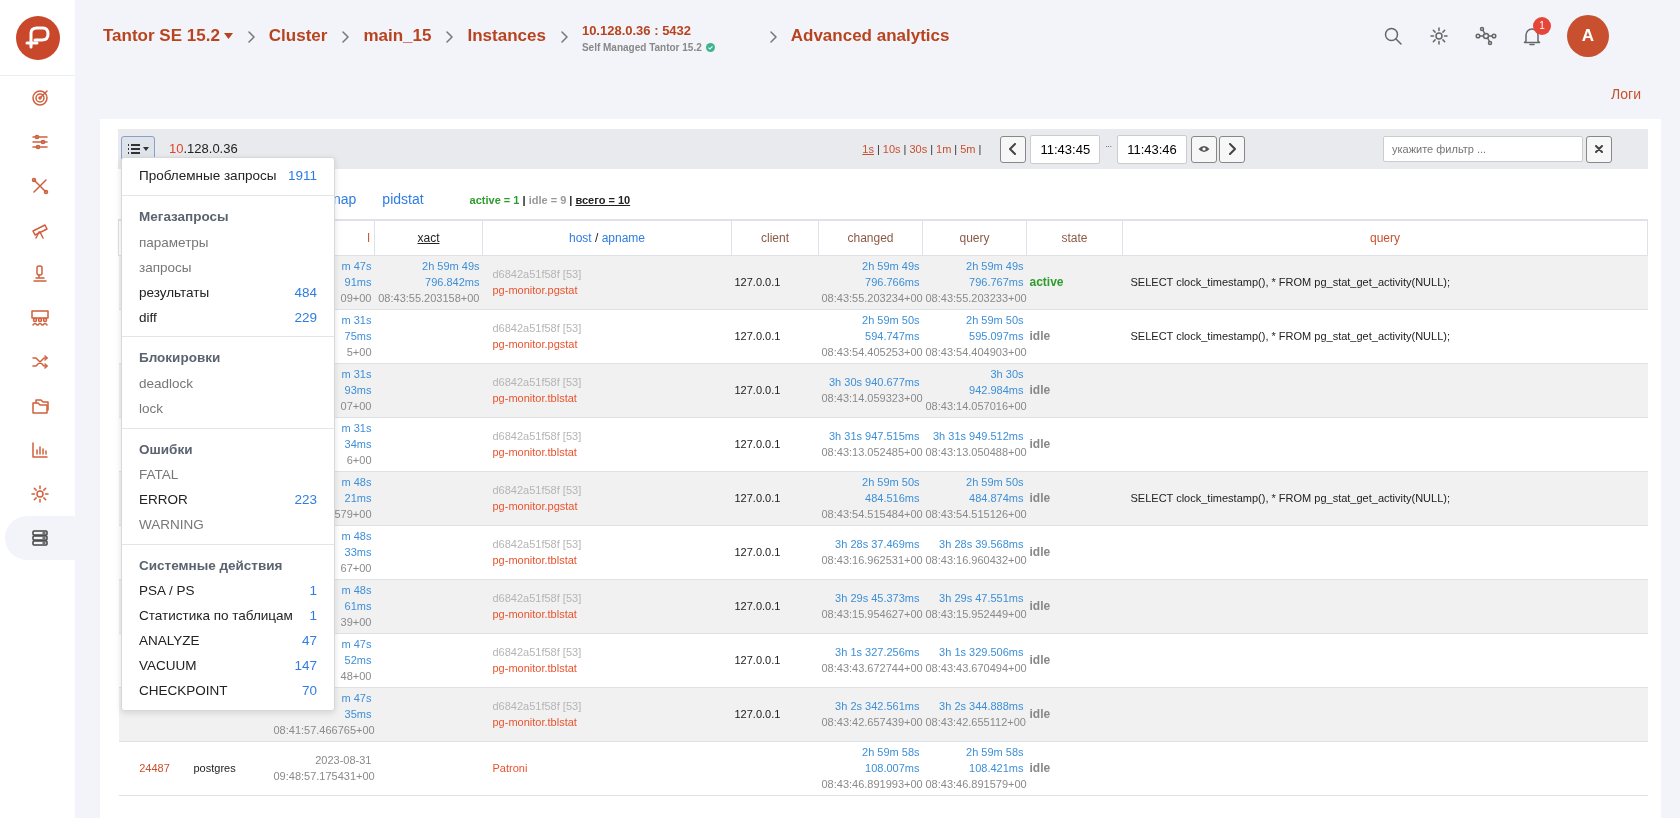 Image resolution: width=1680 pixels, height=818 pixels. I want to click on query-time-text: 108.421ms, so click(996, 768).